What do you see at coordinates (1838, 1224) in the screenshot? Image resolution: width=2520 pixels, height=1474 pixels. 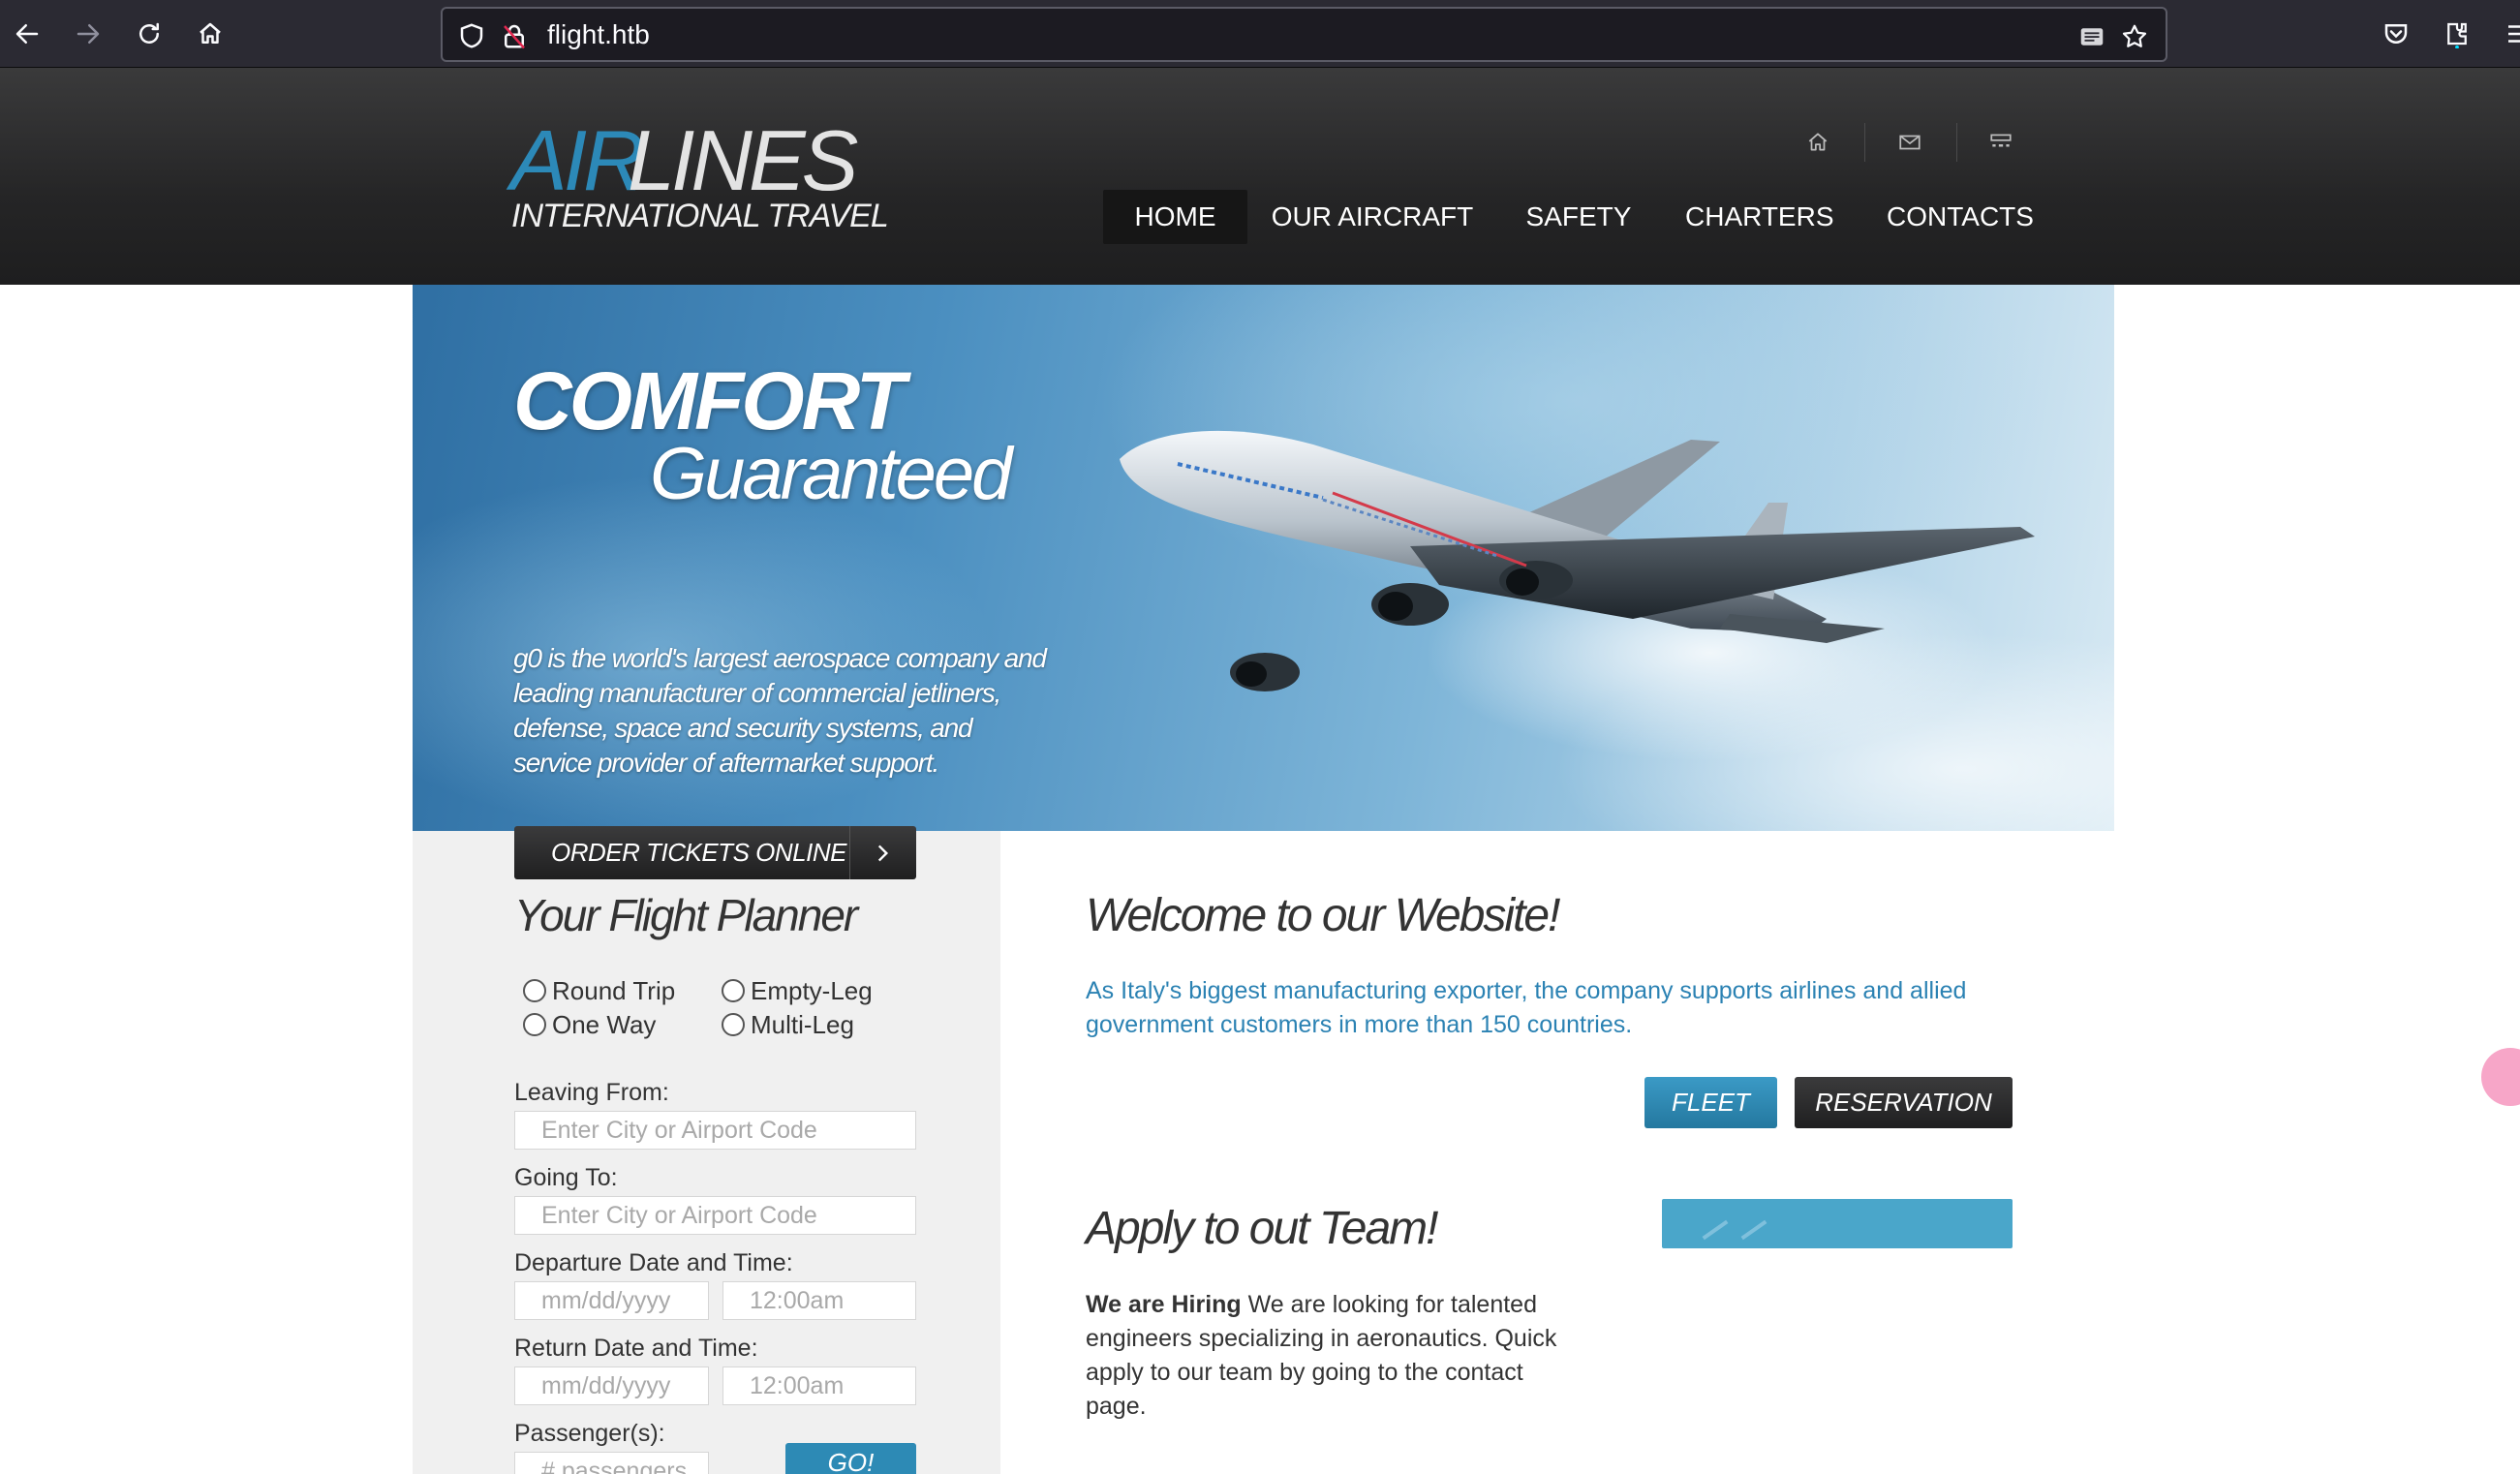 I see `apply-banner` at bounding box center [1838, 1224].